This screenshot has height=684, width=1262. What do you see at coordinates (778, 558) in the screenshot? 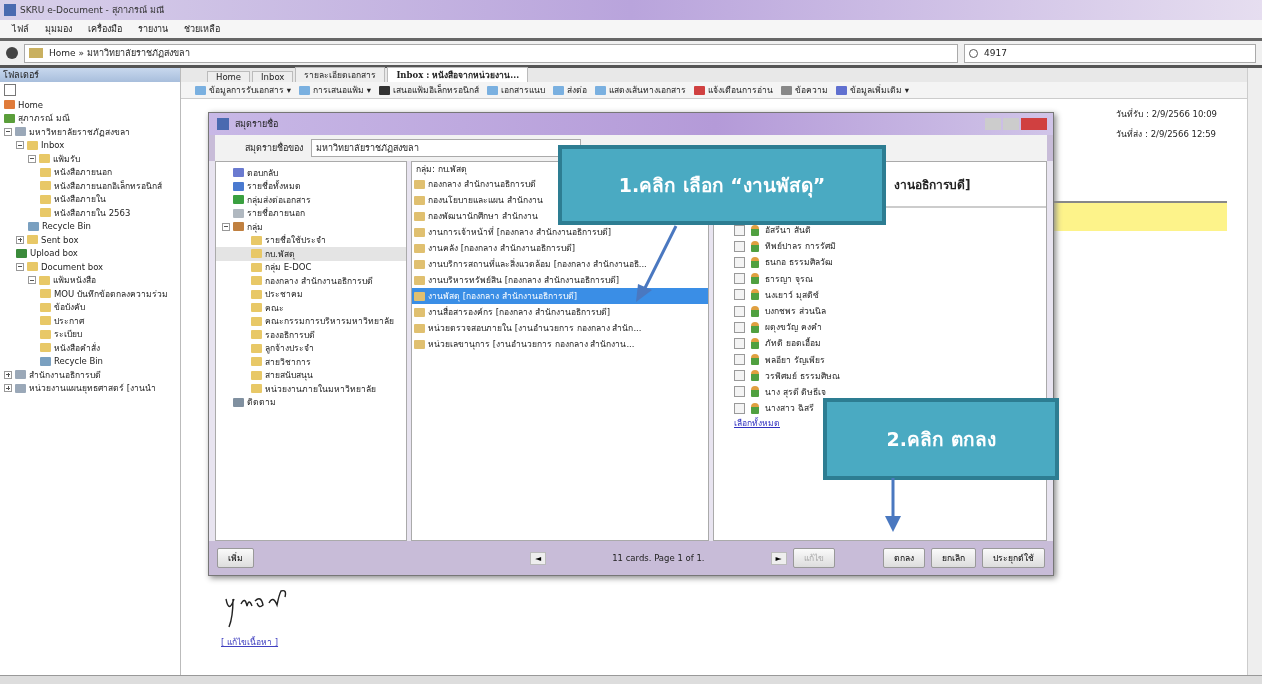
I see `next-page-button: ►` at bounding box center [778, 558].